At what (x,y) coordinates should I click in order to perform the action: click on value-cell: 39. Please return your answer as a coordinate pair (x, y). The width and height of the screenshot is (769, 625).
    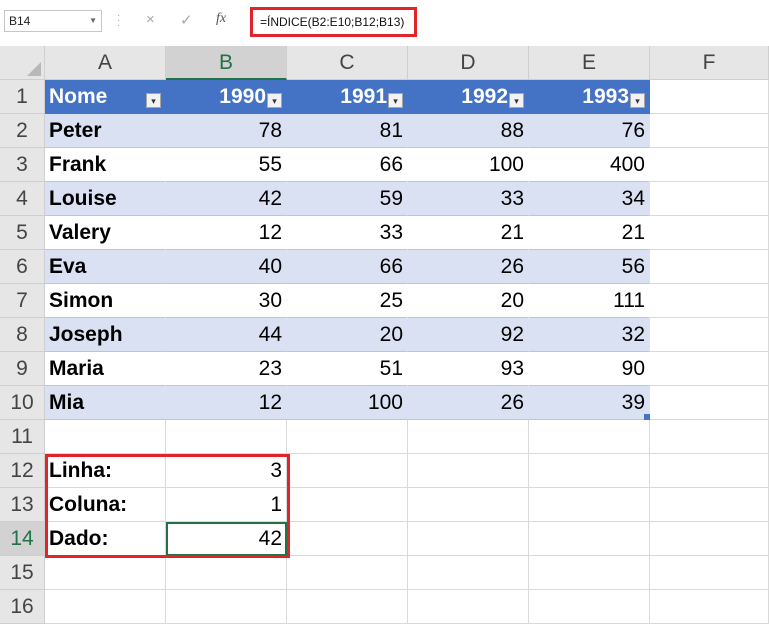
    Looking at the image, I should click on (589, 403).